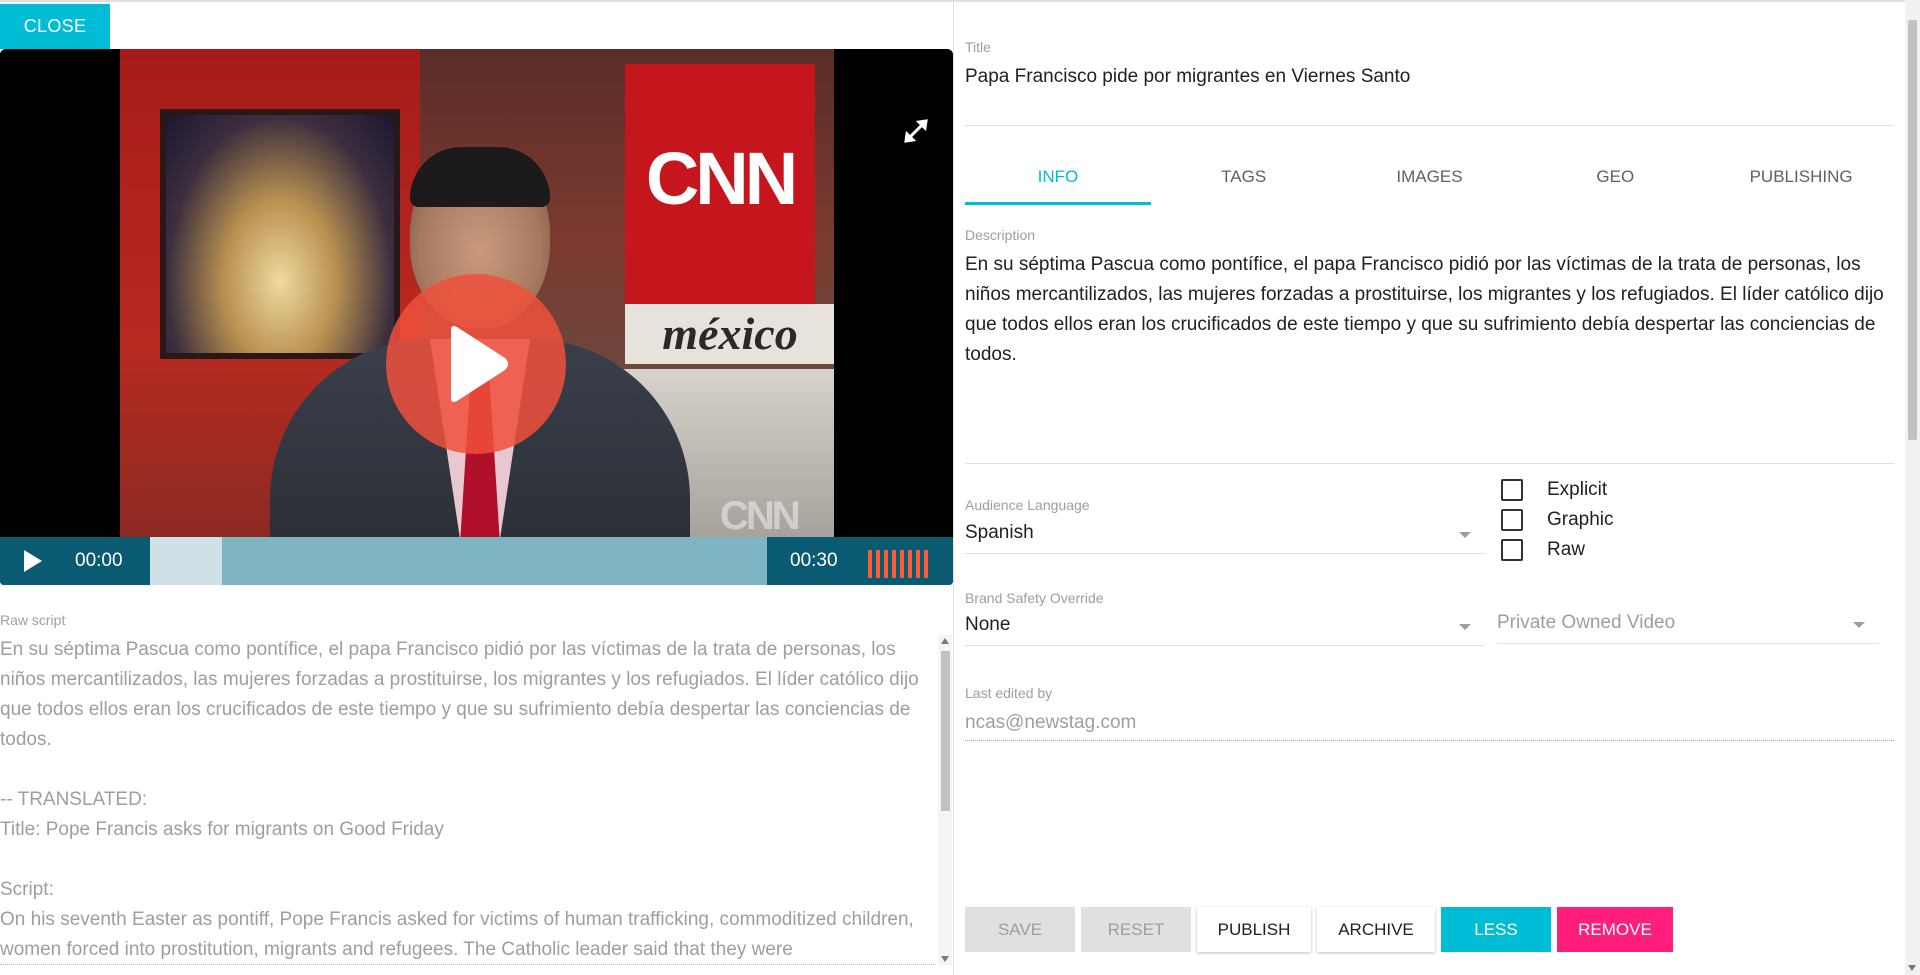  Describe the element at coordinates (1554, 490) in the screenshot. I see `checkbox-explicit: Explicit` at that location.